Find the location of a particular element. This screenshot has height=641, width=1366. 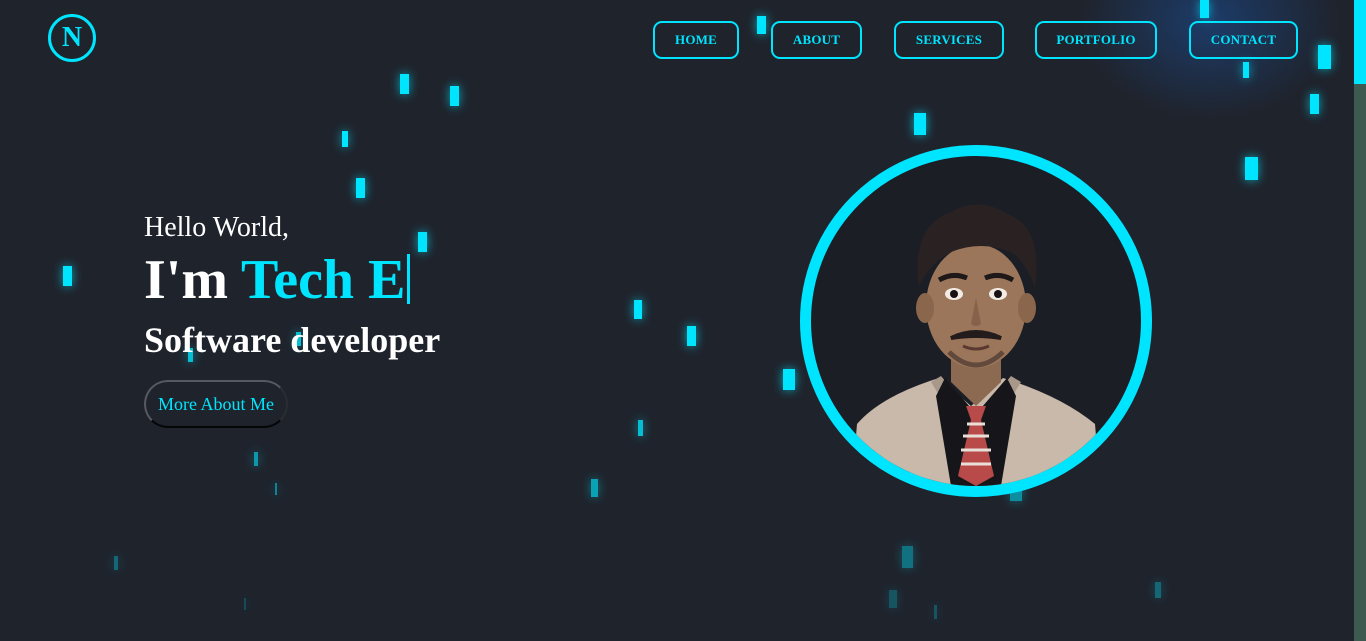

profile-photo-frame is located at coordinates (976, 321).